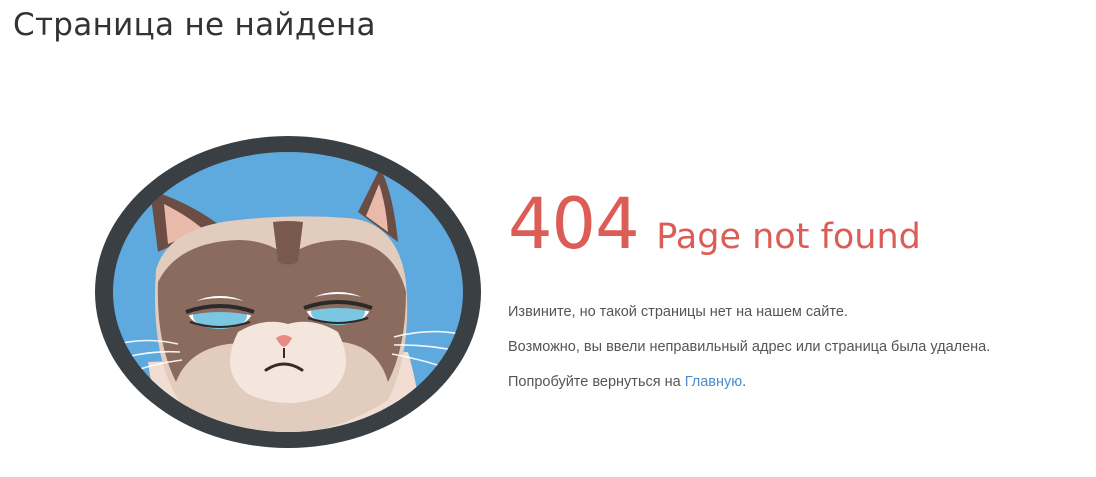 The width and height of the screenshot is (1096, 477). Describe the element at coordinates (194, 25) in the screenshot. I see `page-title: Страница не найдена` at that location.